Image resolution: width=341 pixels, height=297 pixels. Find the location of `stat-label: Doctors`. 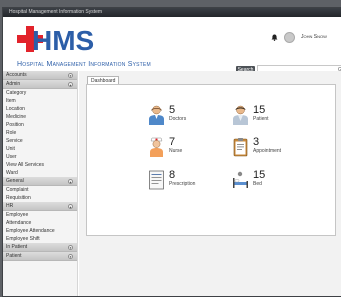

stat-label: Doctors is located at coordinates (178, 119).